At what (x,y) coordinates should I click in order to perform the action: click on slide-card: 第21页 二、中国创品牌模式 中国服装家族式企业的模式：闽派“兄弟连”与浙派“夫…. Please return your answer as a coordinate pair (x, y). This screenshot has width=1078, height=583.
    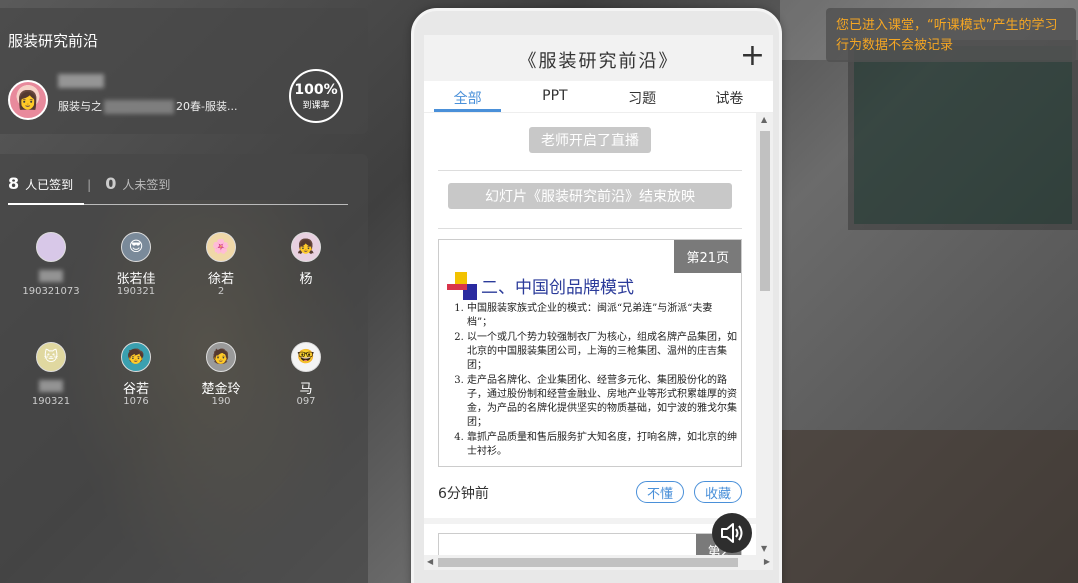
    Looking at the image, I should click on (590, 353).